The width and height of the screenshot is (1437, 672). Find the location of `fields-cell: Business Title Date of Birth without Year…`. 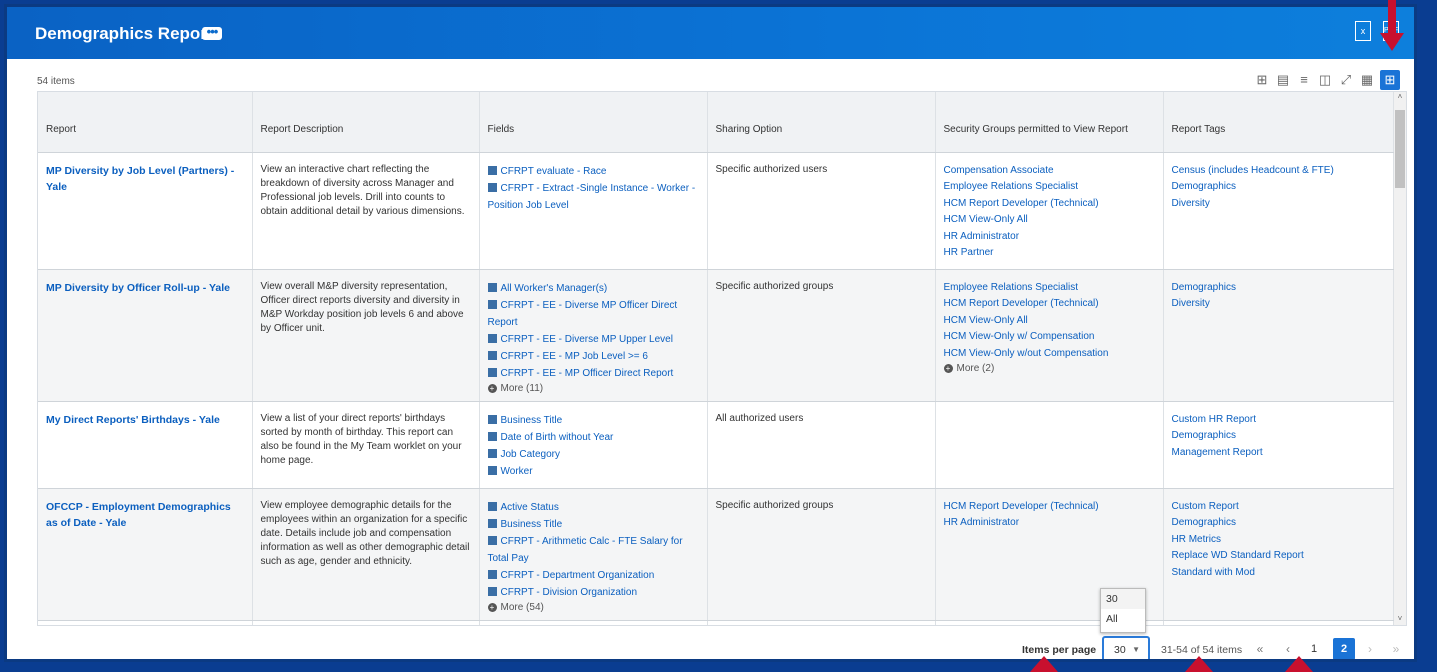

fields-cell: Business Title Date of Birth without Year… is located at coordinates (593, 445).